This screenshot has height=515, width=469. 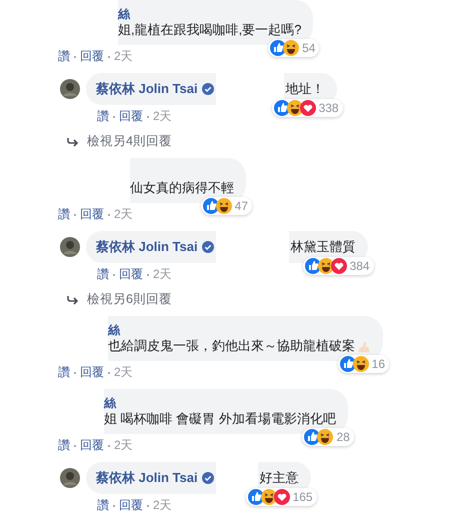 What do you see at coordinates (328, 108) in the screenshot?
I see `reaction-count: 338` at bounding box center [328, 108].